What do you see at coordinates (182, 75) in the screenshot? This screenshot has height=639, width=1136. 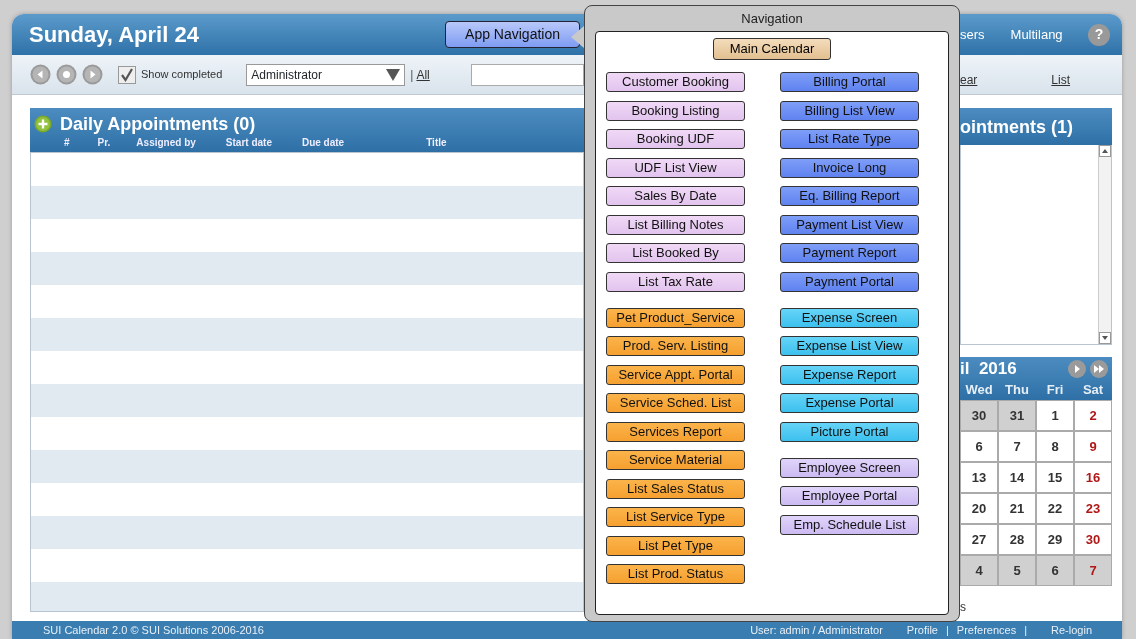 I see `show-completed-label: Show completed` at bounding box center [182, 75].